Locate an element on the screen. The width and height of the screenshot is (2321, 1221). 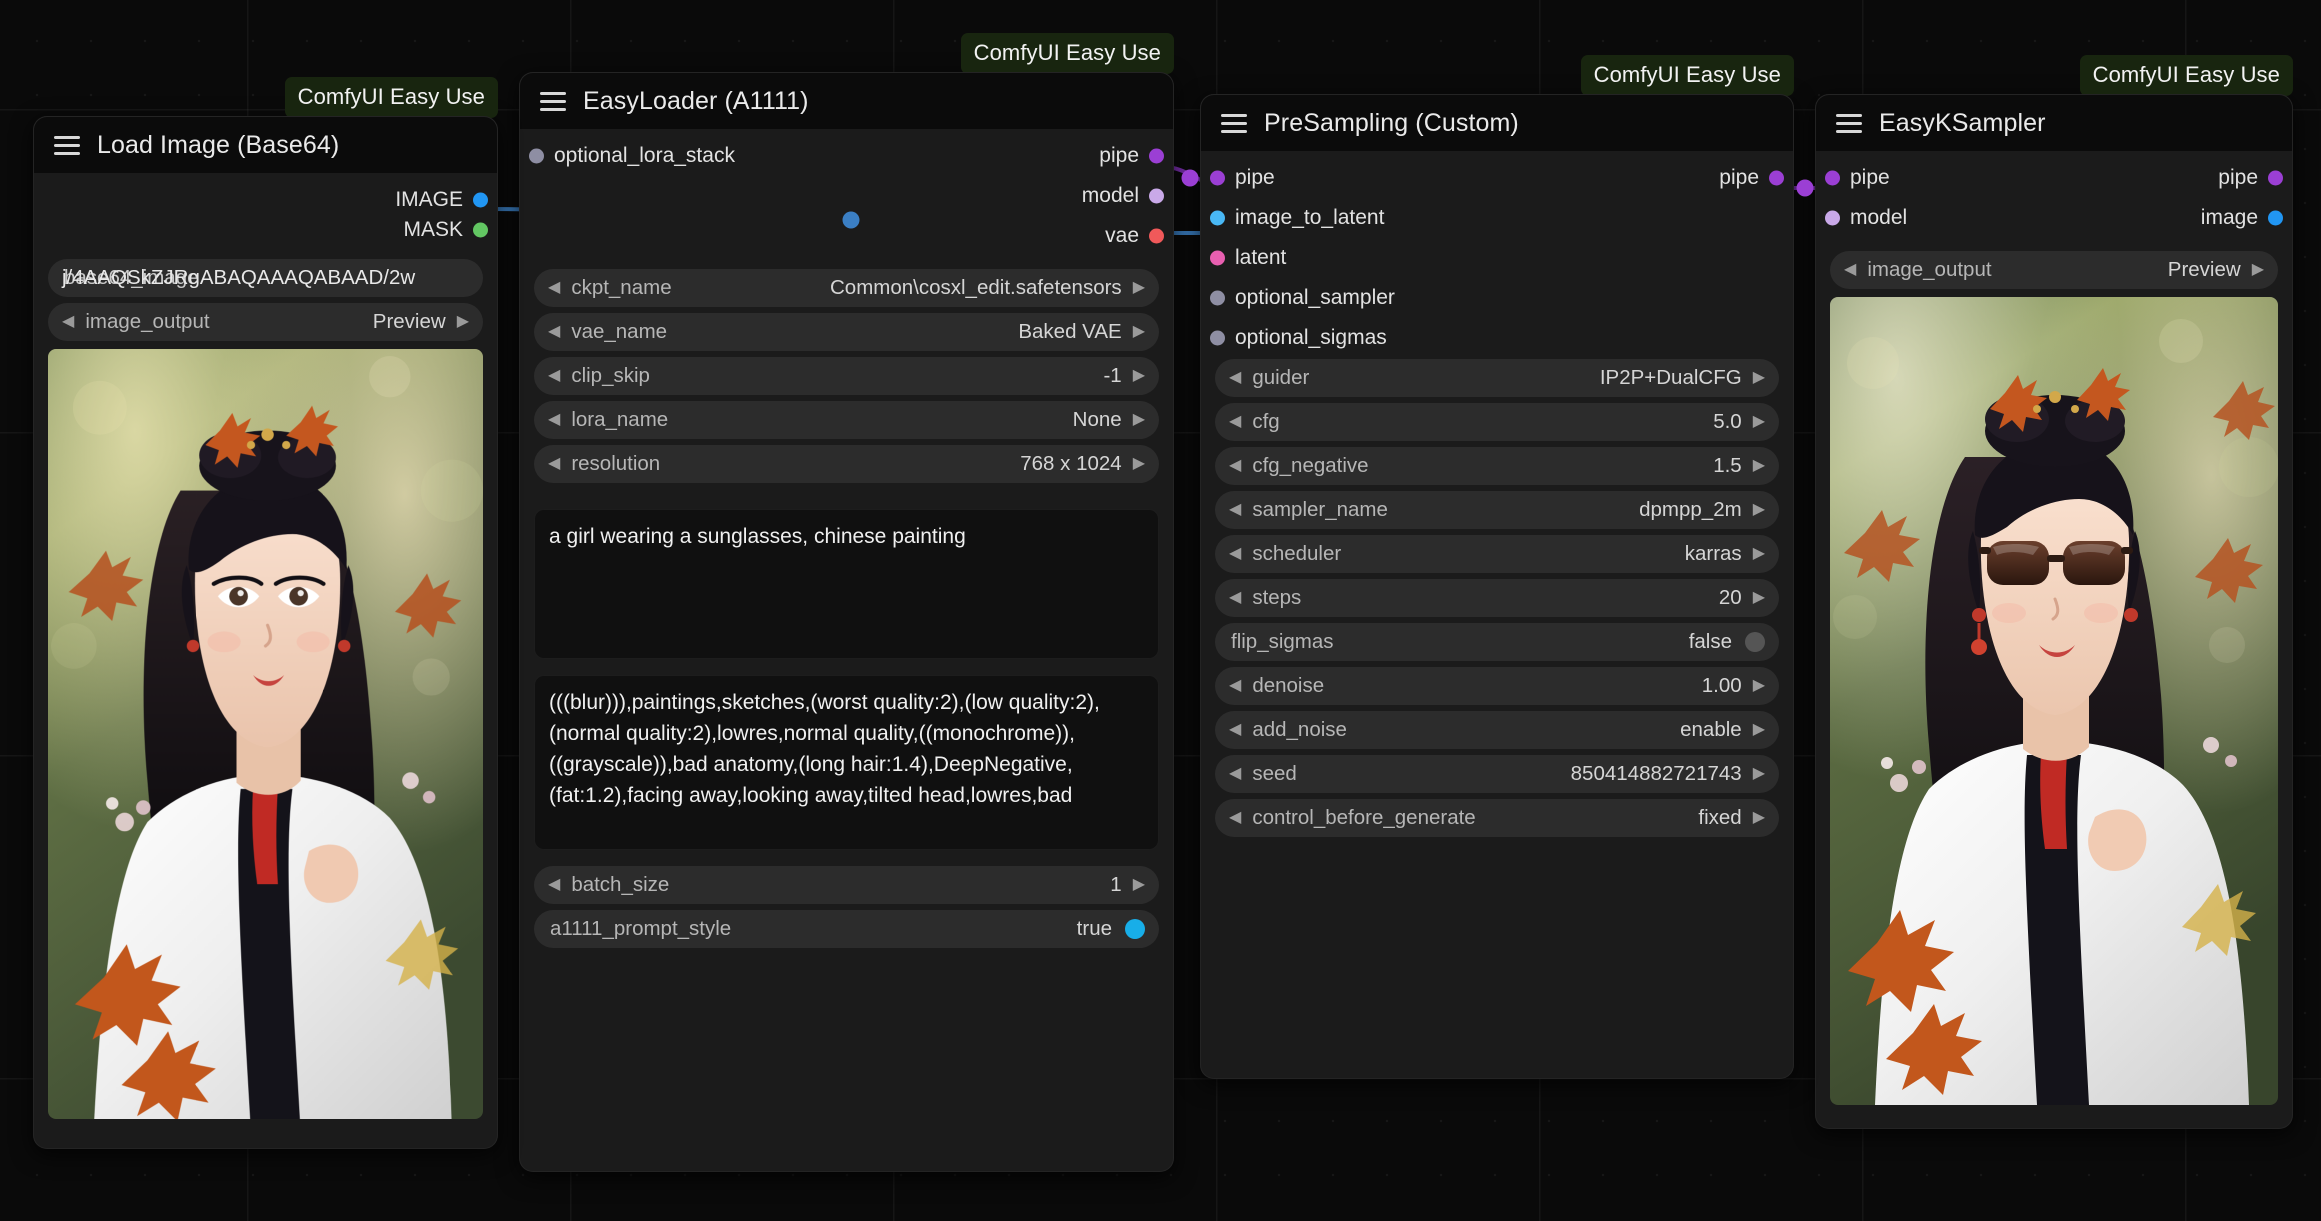
cfg-widget: ◀ cfg 5.0 ▶ is located at coordinates (1497, 422).